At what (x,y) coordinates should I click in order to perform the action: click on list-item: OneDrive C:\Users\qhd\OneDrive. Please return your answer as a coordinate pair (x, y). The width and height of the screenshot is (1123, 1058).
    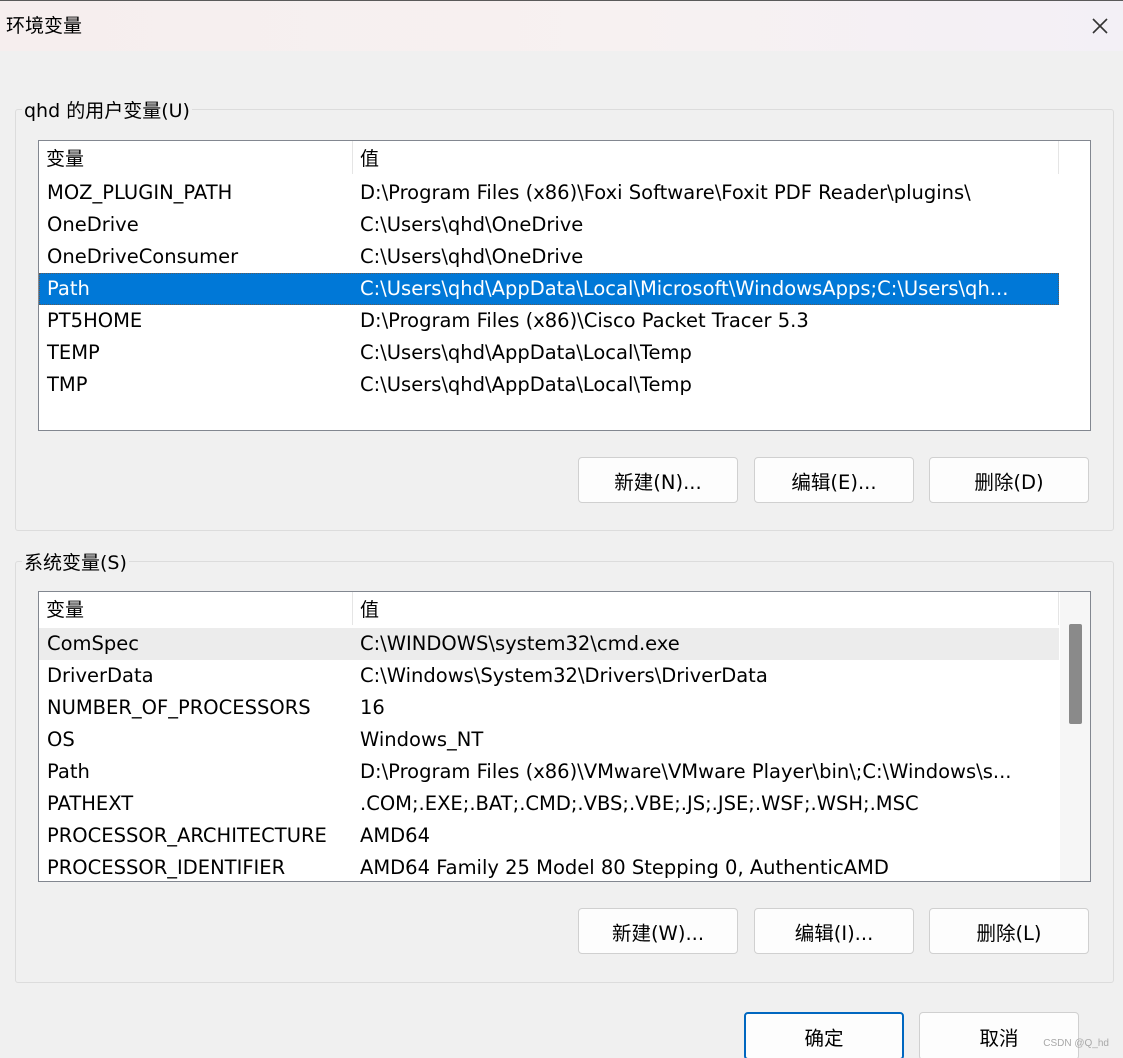
    Looking at the image, I should click on (549, 225).